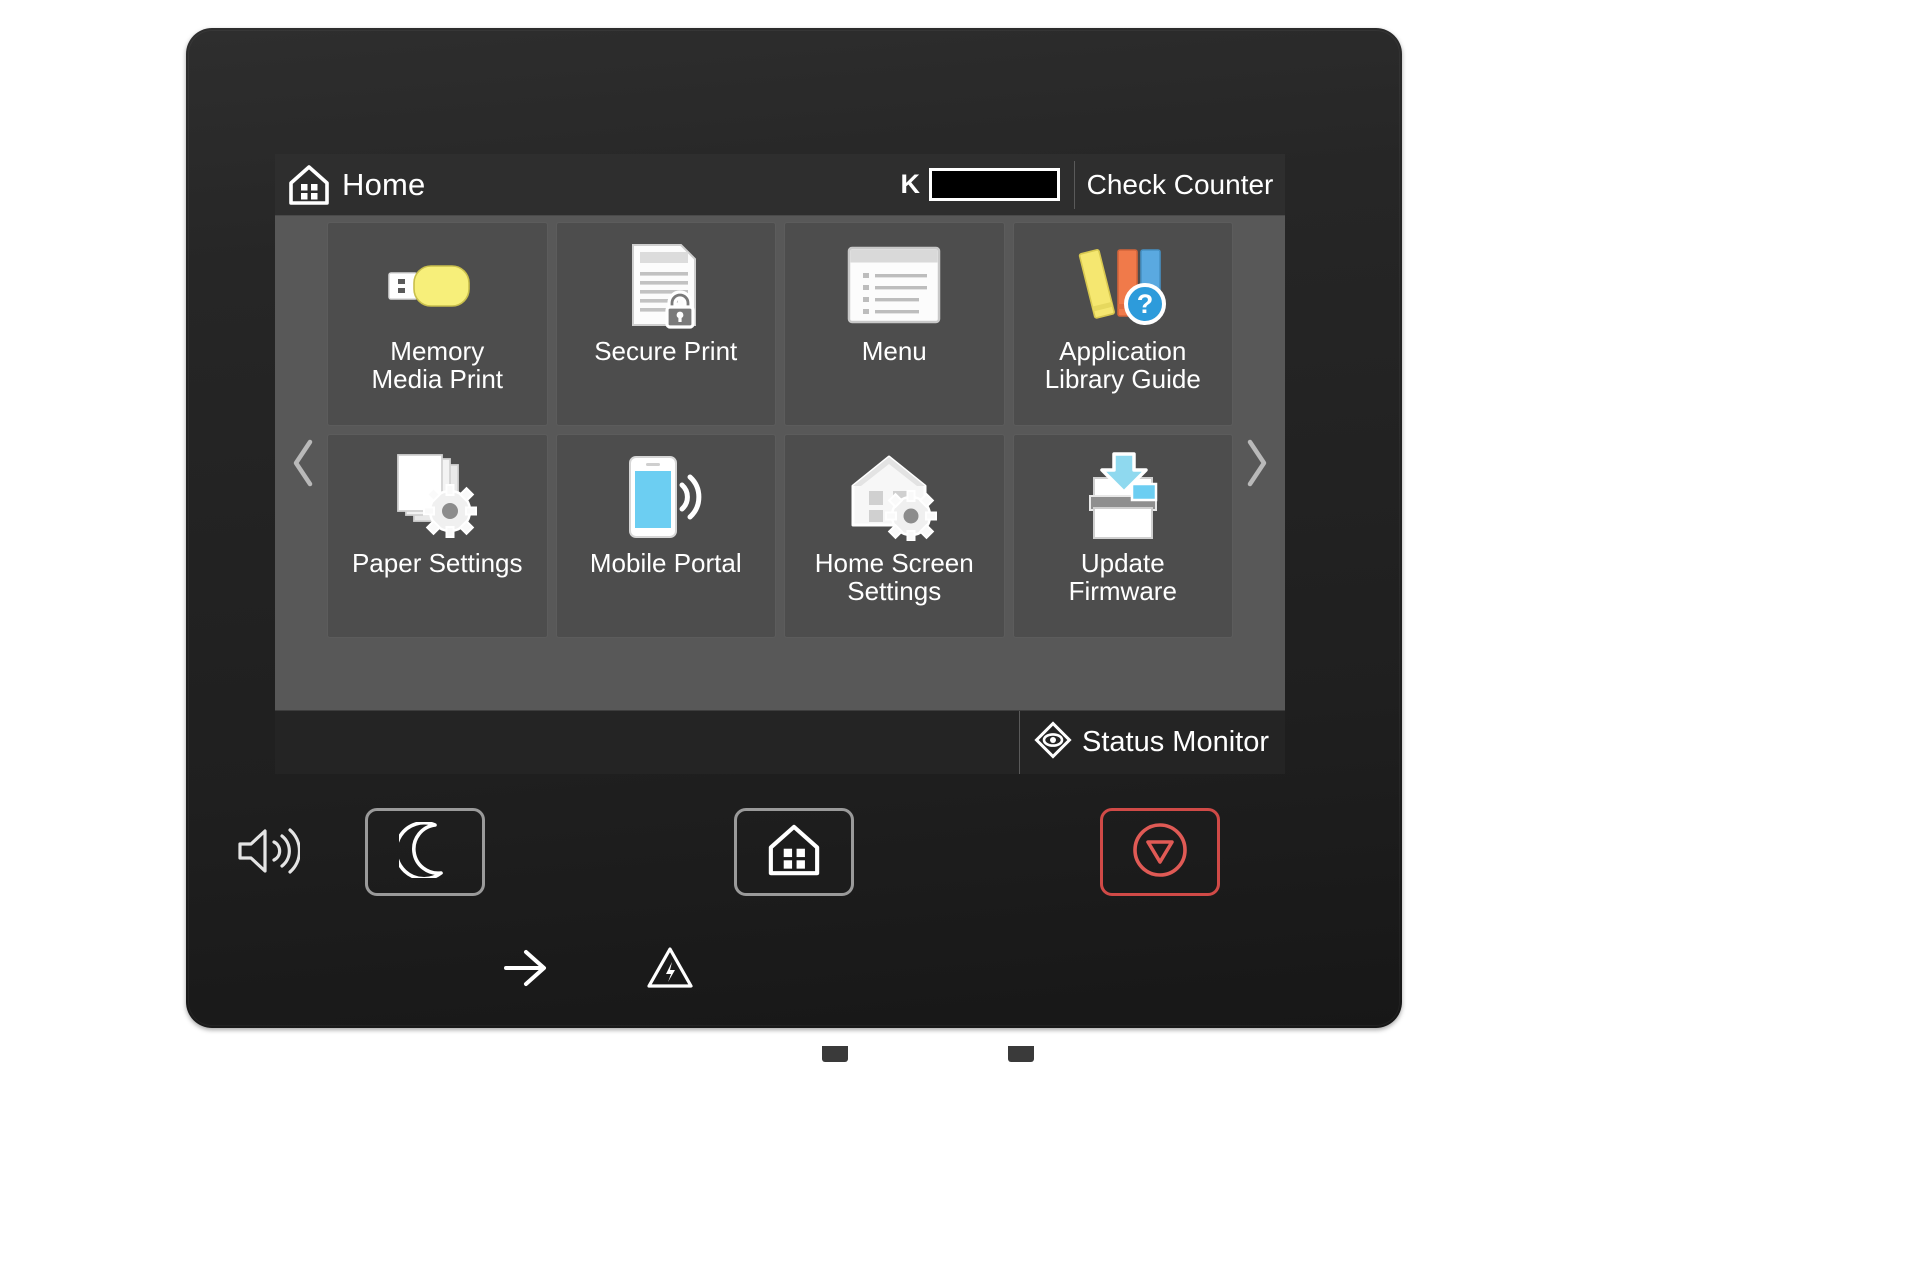 This screenshot has width=1920, height=1280. What do you see at coordinates (894, 497) in the screenshot?
I see `house-gear-icon` at bounding box center [894, 497].